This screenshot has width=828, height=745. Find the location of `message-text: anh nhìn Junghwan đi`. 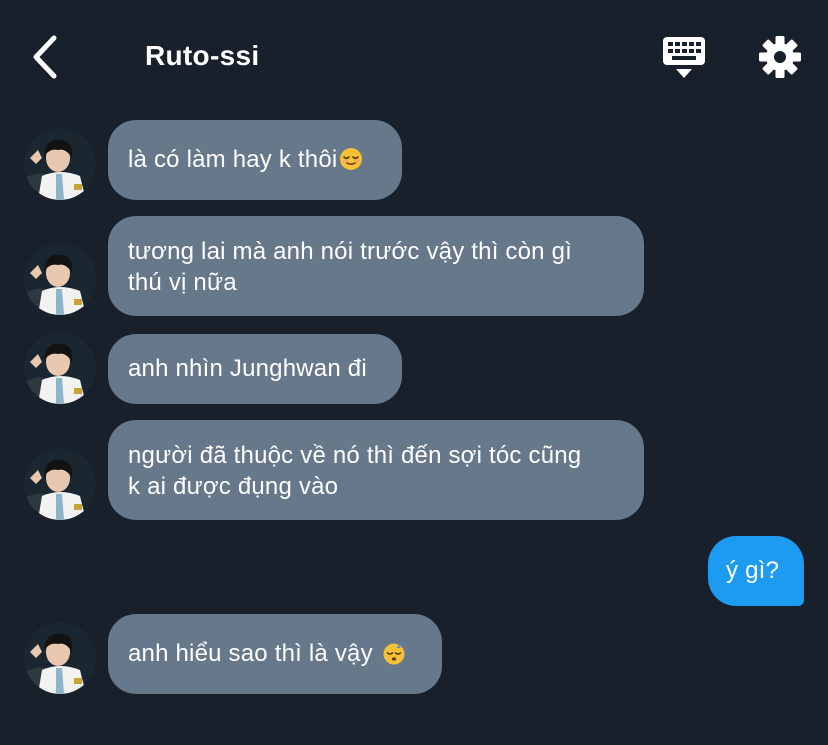

message-text: anh nhìn Junghwan đi is located at coordinates (247, 368).